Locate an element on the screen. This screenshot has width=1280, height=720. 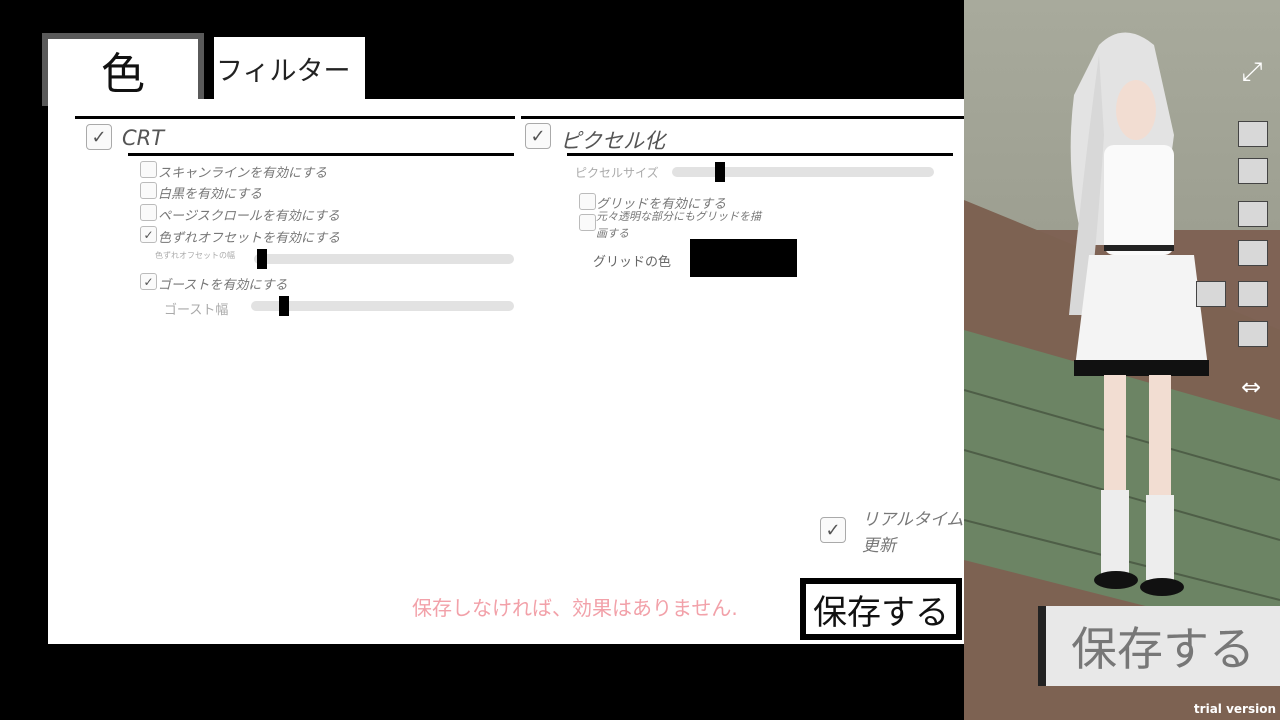
page-scroll-checkbox is located at coordinates (148, 212).